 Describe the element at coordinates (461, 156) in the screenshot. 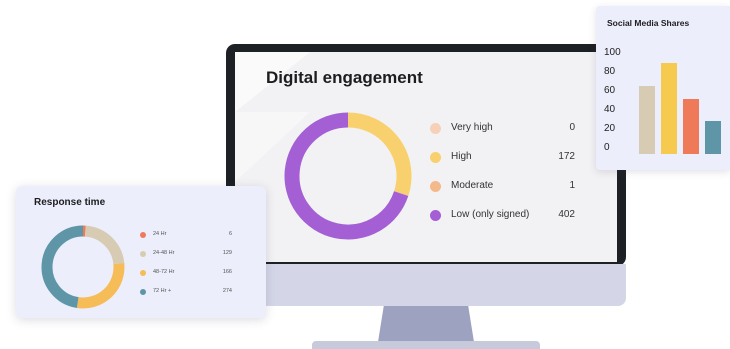

I see `legend-label: High` at that location.